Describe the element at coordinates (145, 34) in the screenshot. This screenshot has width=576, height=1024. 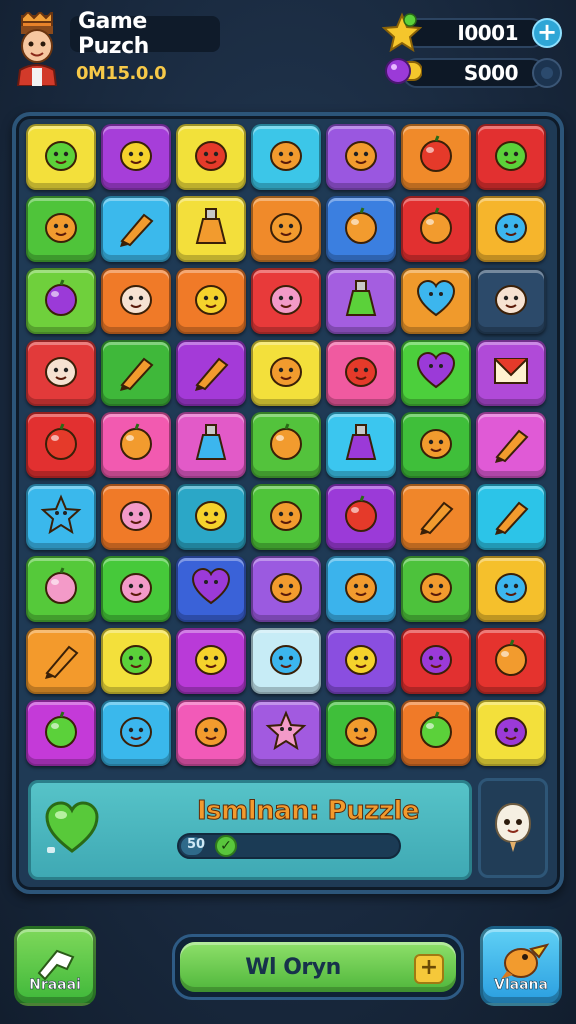
I see `game-title: Game Puzch` at that location.